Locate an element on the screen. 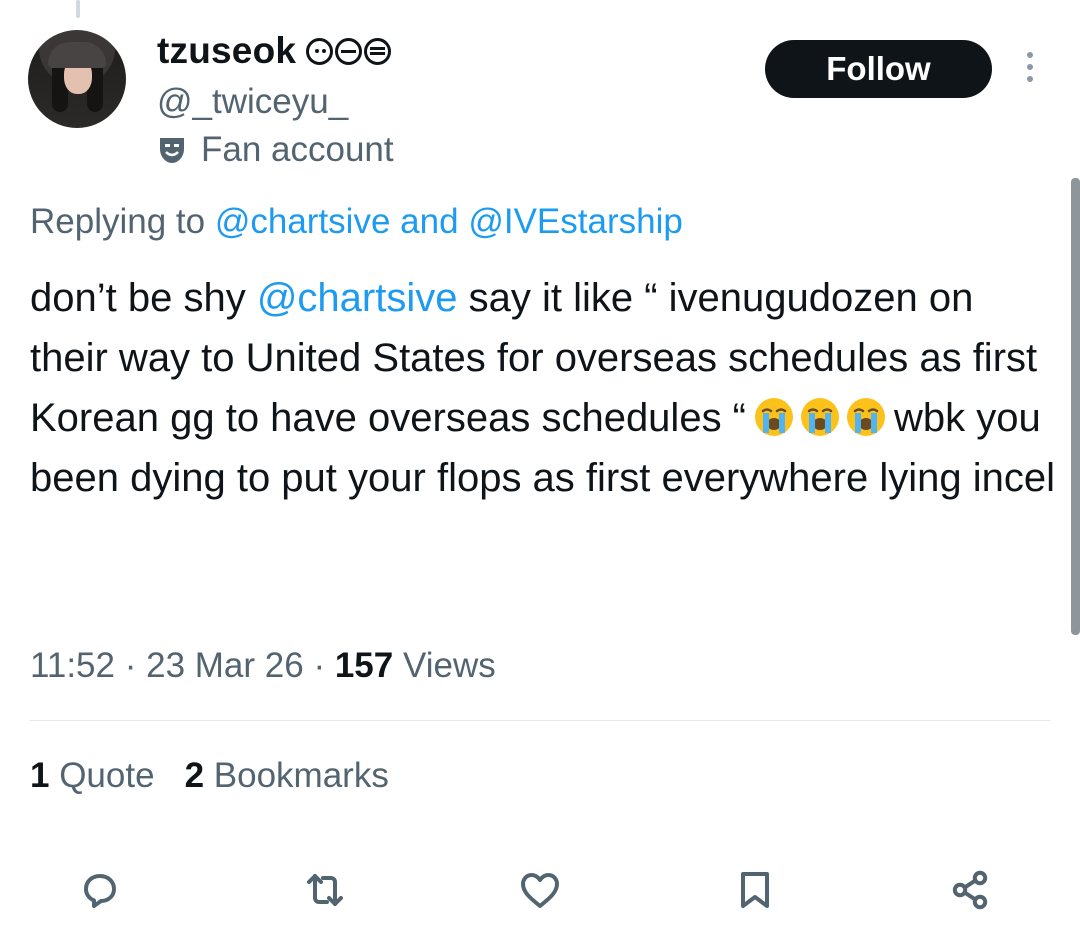 The width and height of the screenshot is (1080, 950). avatar is located at coordinates (77, 79).